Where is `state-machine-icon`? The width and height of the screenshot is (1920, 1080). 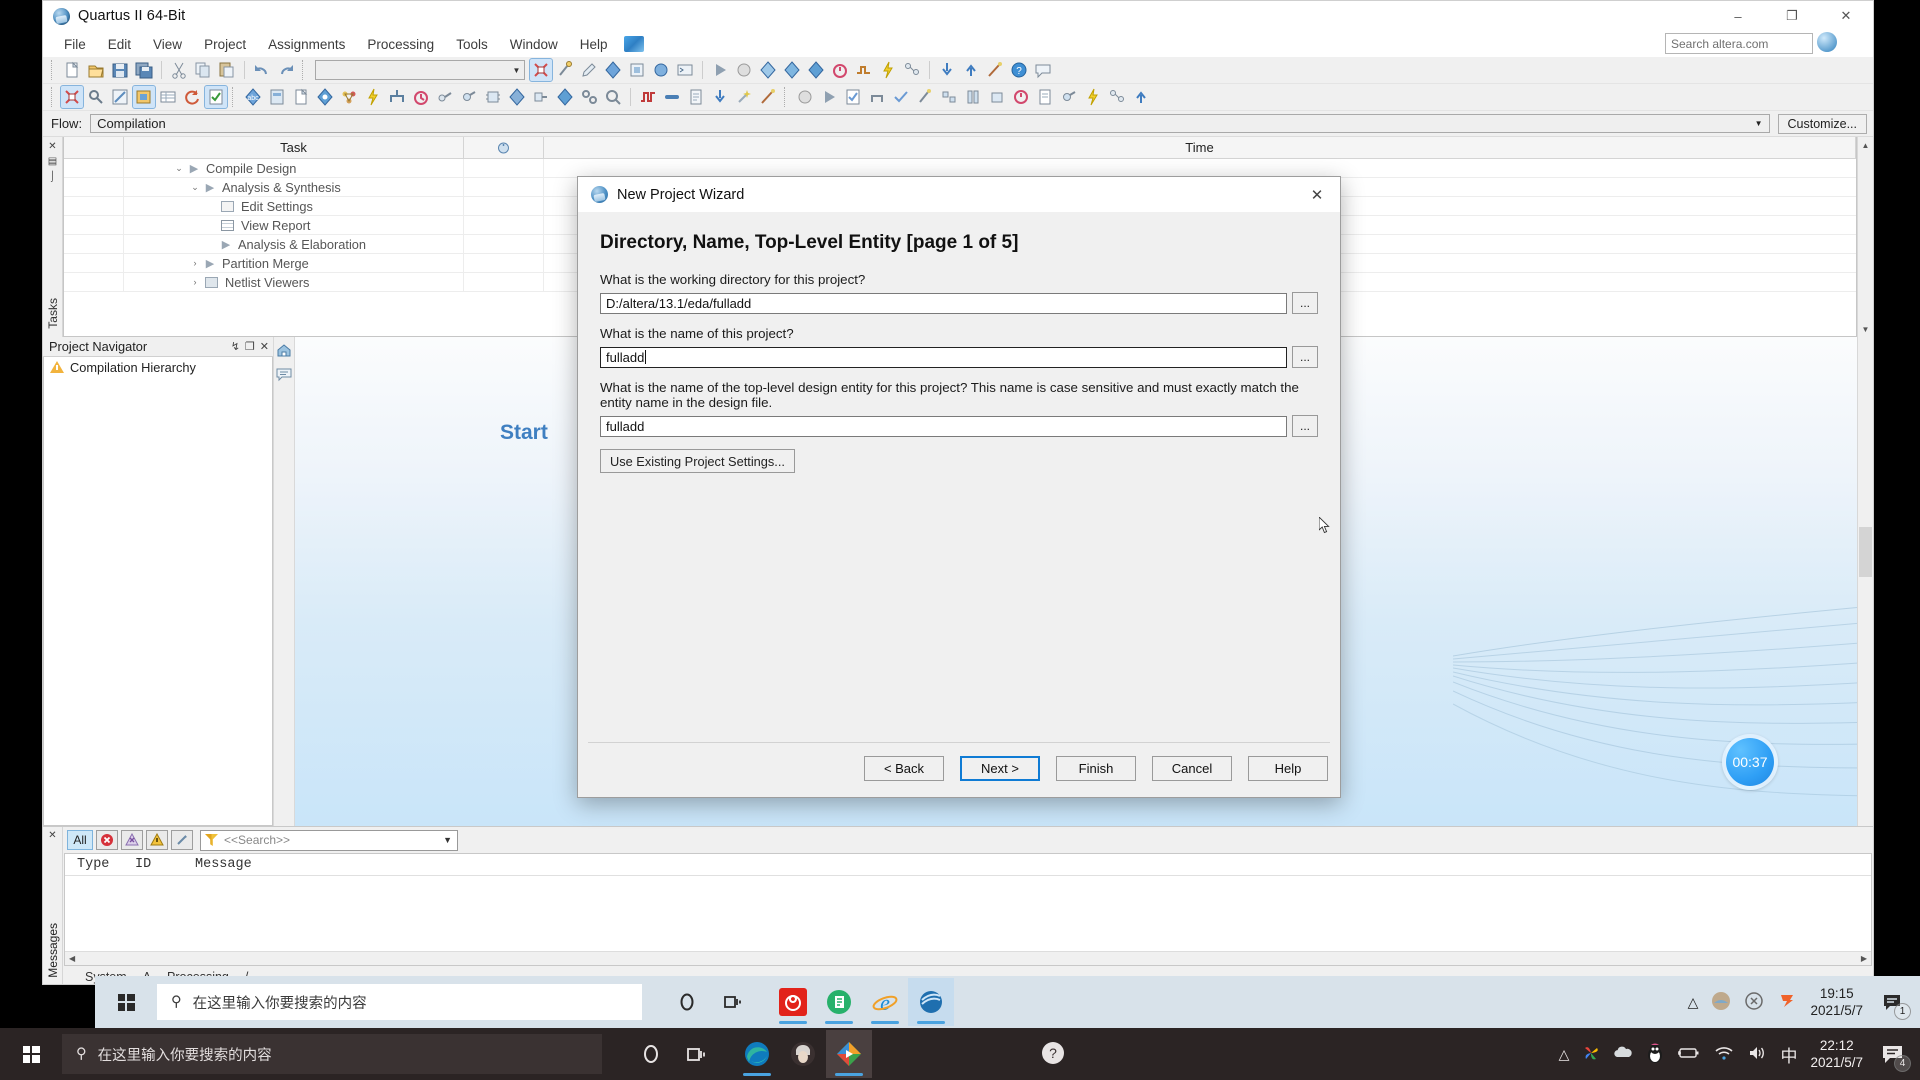
state-machine-icon is located at coordinates (589, 97).